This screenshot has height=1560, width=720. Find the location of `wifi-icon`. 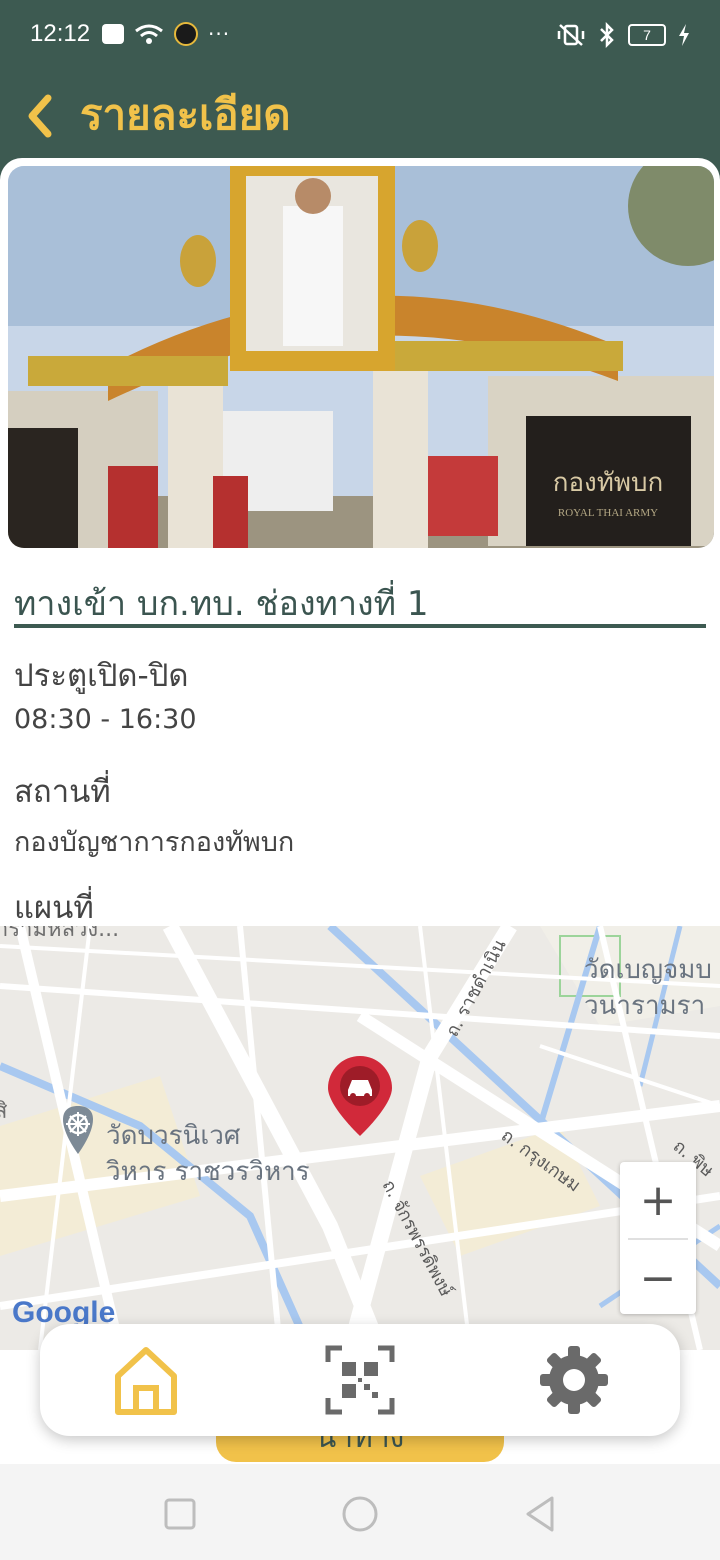

wifi-icon is located at coordinates (149, 34).